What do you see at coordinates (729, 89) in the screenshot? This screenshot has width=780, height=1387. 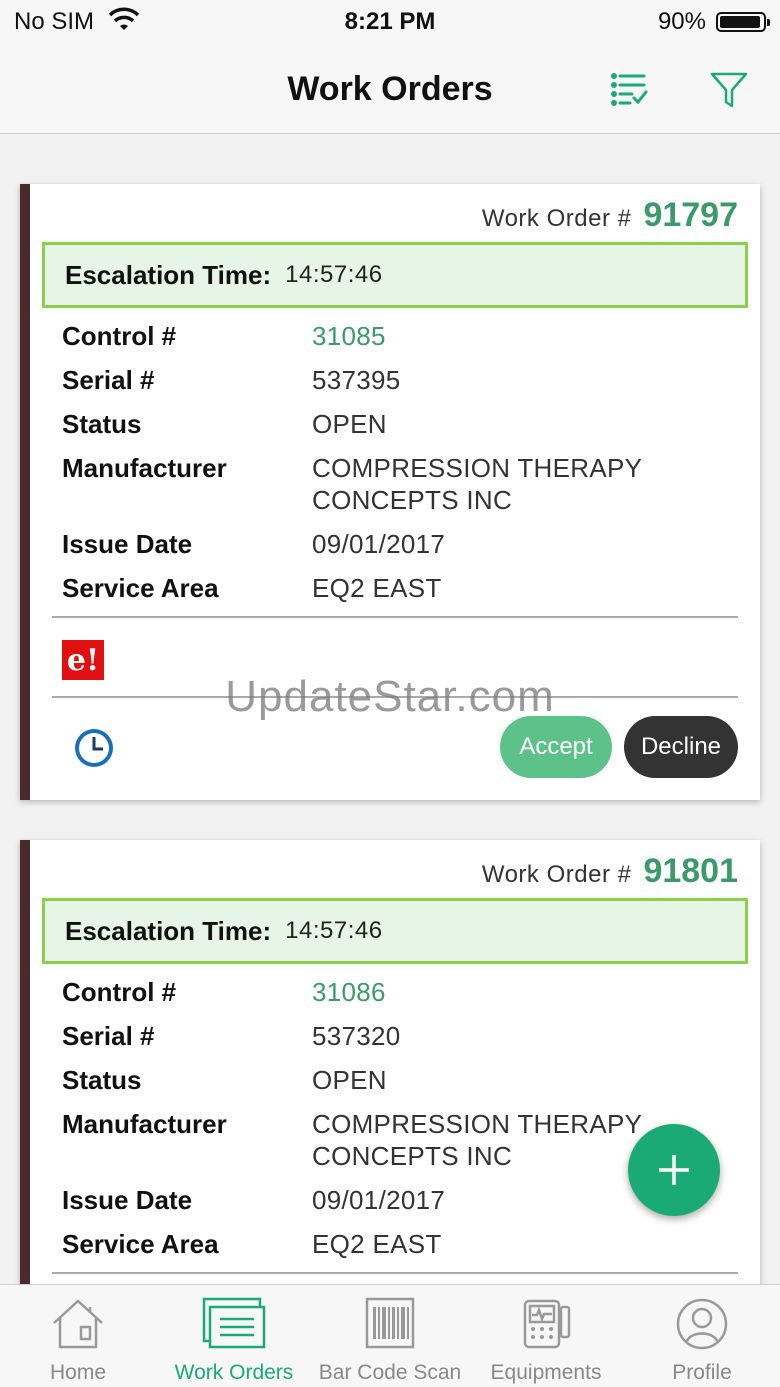 I see `filter-icon` at bounding box center [729, 89].